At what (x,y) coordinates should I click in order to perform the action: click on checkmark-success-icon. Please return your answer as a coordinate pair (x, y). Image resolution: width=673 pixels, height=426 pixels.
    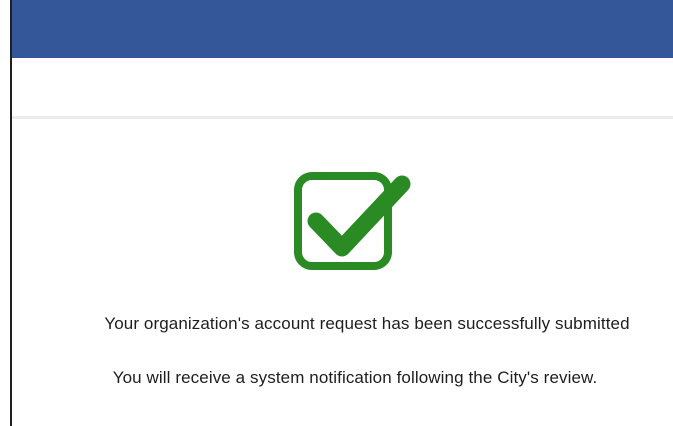
    Looking at the image, I should click on (352, 221).